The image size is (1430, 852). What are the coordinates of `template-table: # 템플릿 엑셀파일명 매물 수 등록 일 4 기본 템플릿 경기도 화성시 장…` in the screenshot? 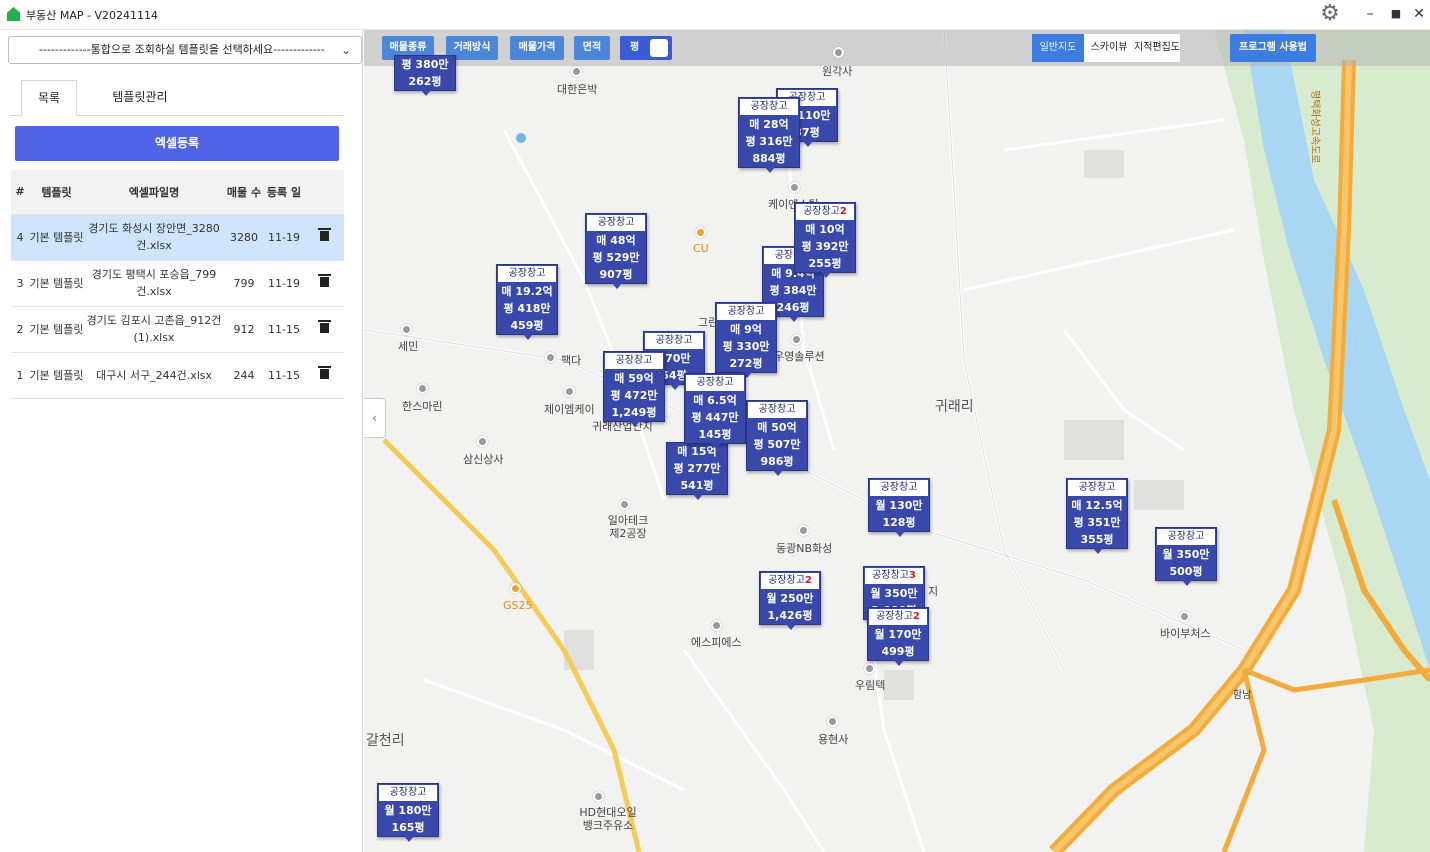 It's located at (177, 284).